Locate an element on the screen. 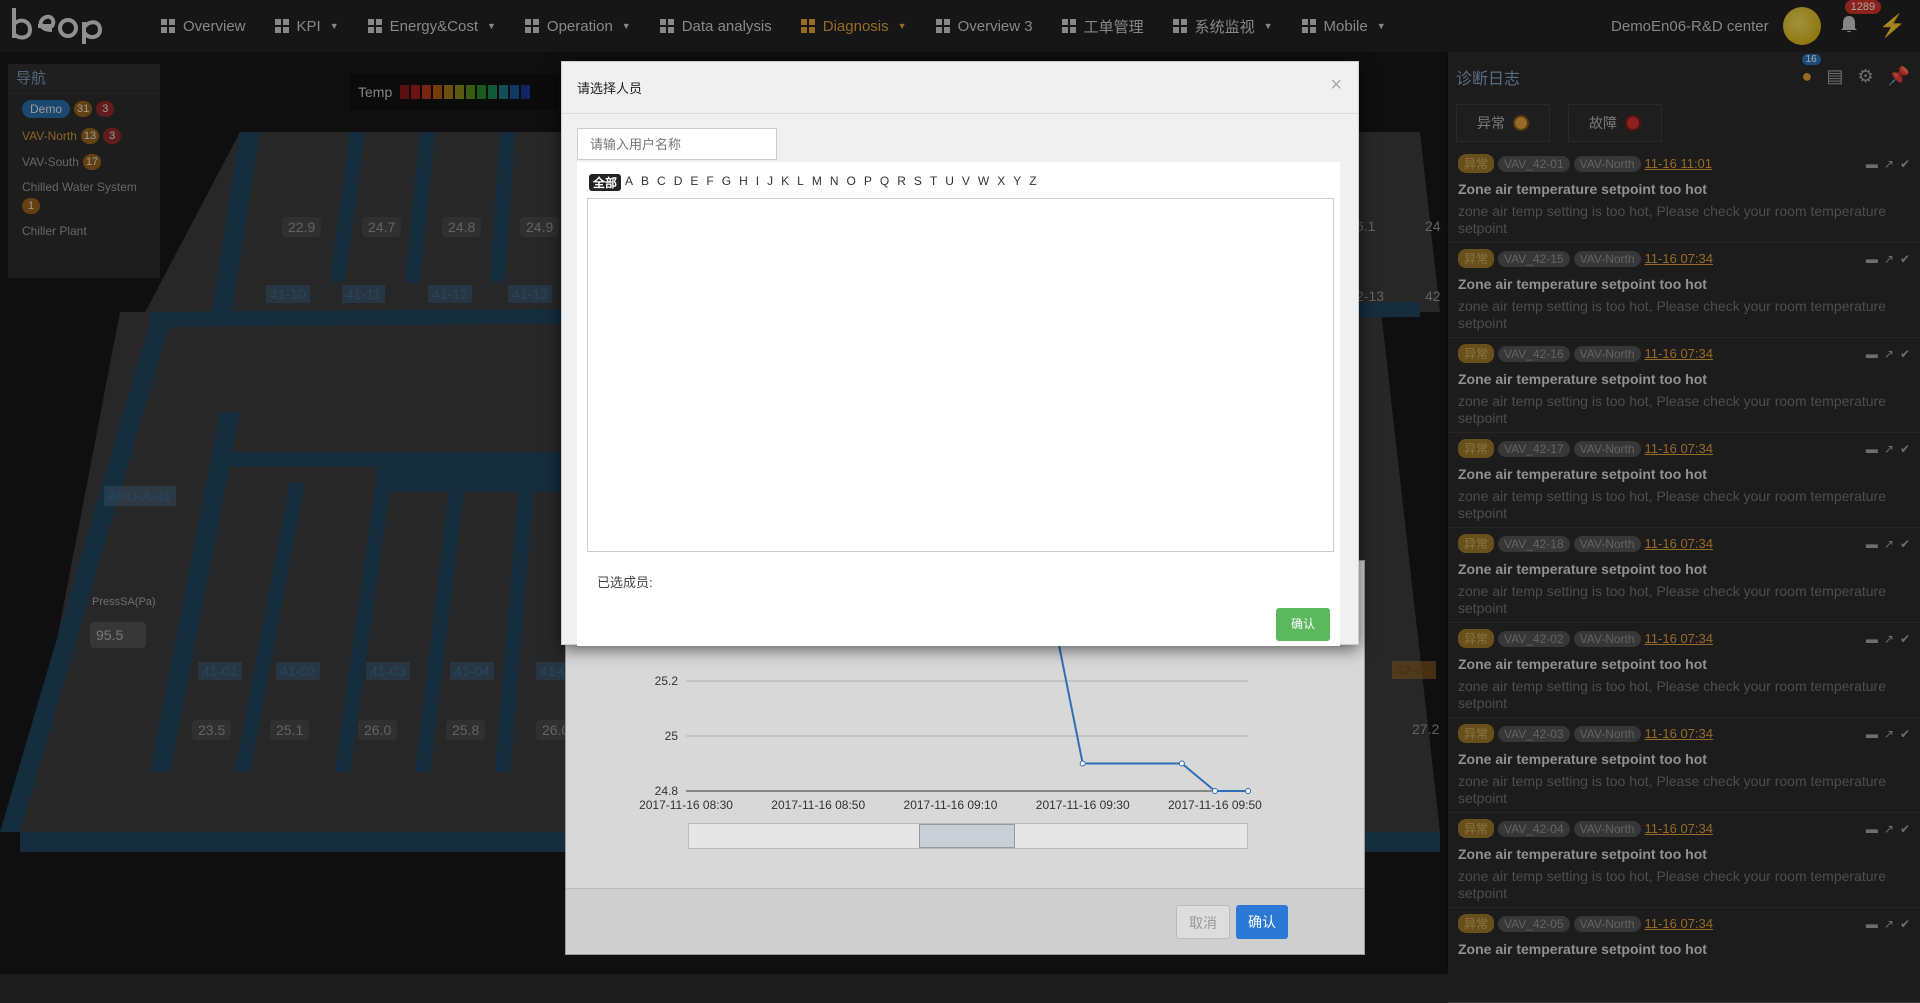  alphabet-letter: J is located at coordinates (770, 182).